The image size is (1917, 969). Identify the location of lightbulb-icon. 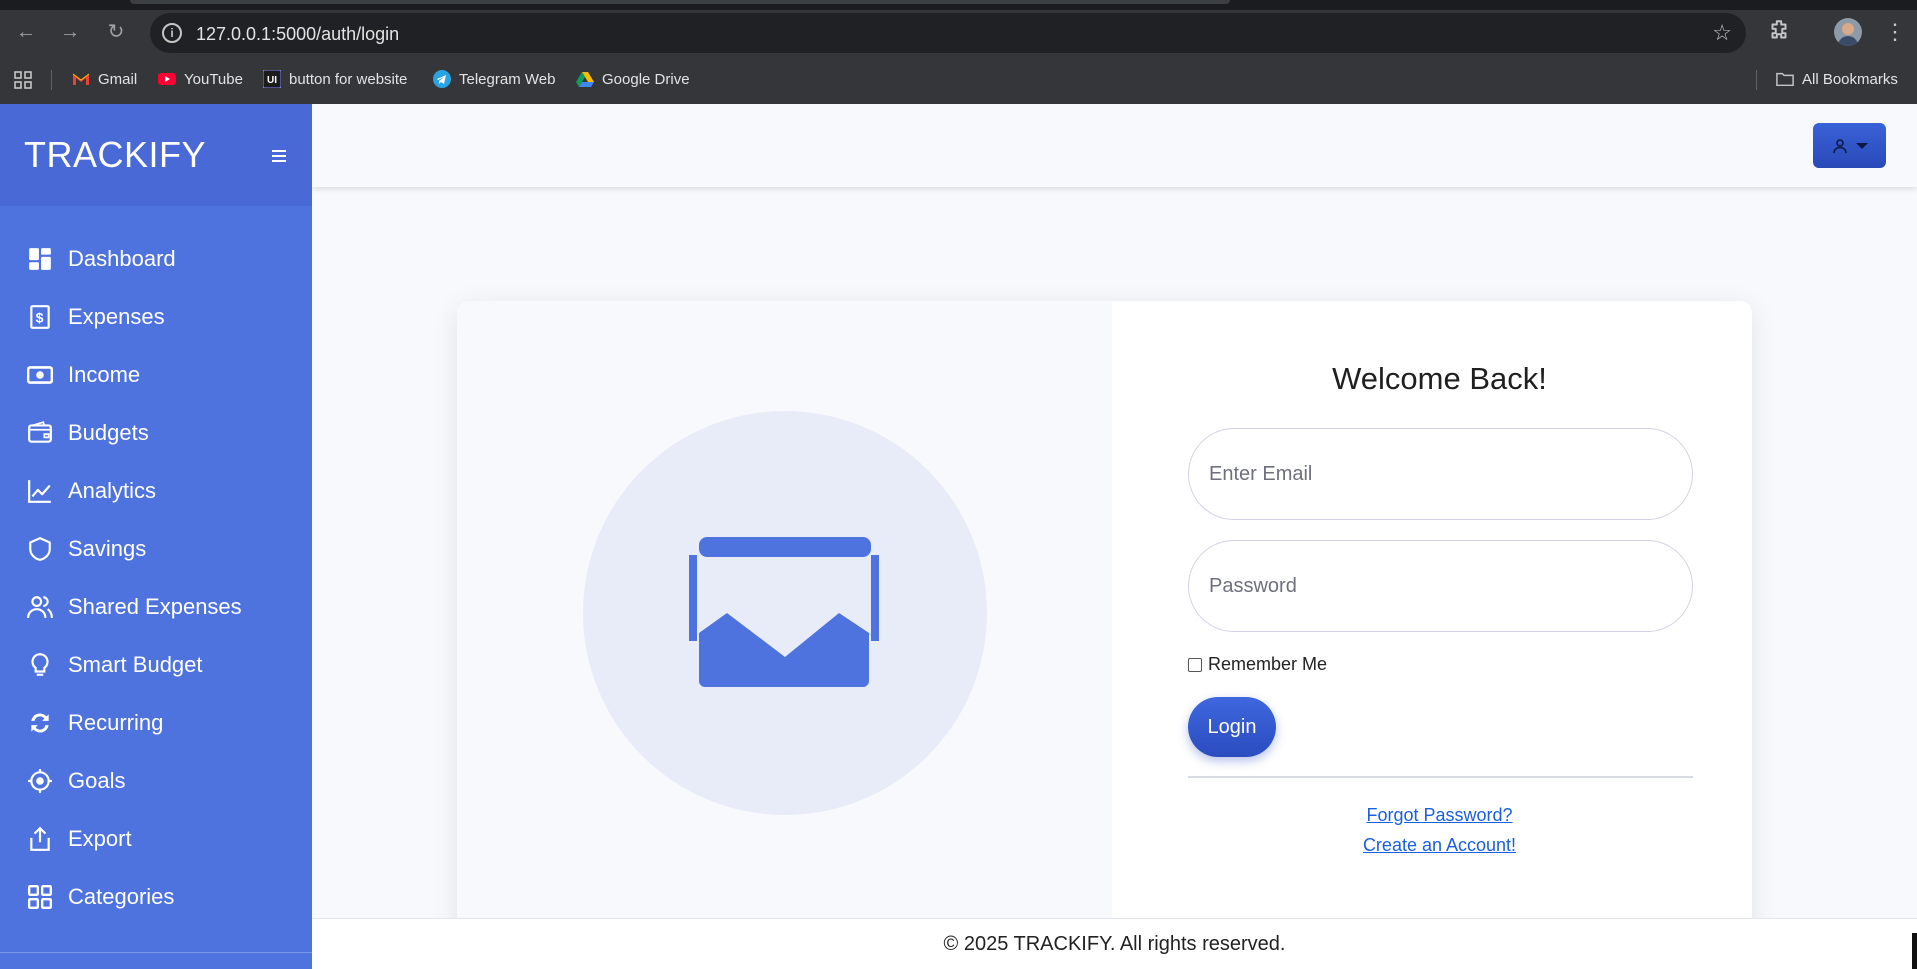
(40, 665).